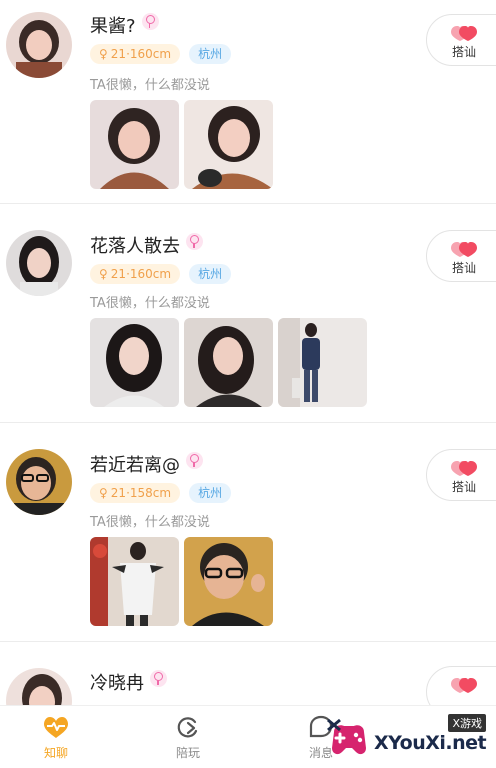 The image size is (496, 768). I want to click on user-card: 冷晓冉, so click(248, 673).